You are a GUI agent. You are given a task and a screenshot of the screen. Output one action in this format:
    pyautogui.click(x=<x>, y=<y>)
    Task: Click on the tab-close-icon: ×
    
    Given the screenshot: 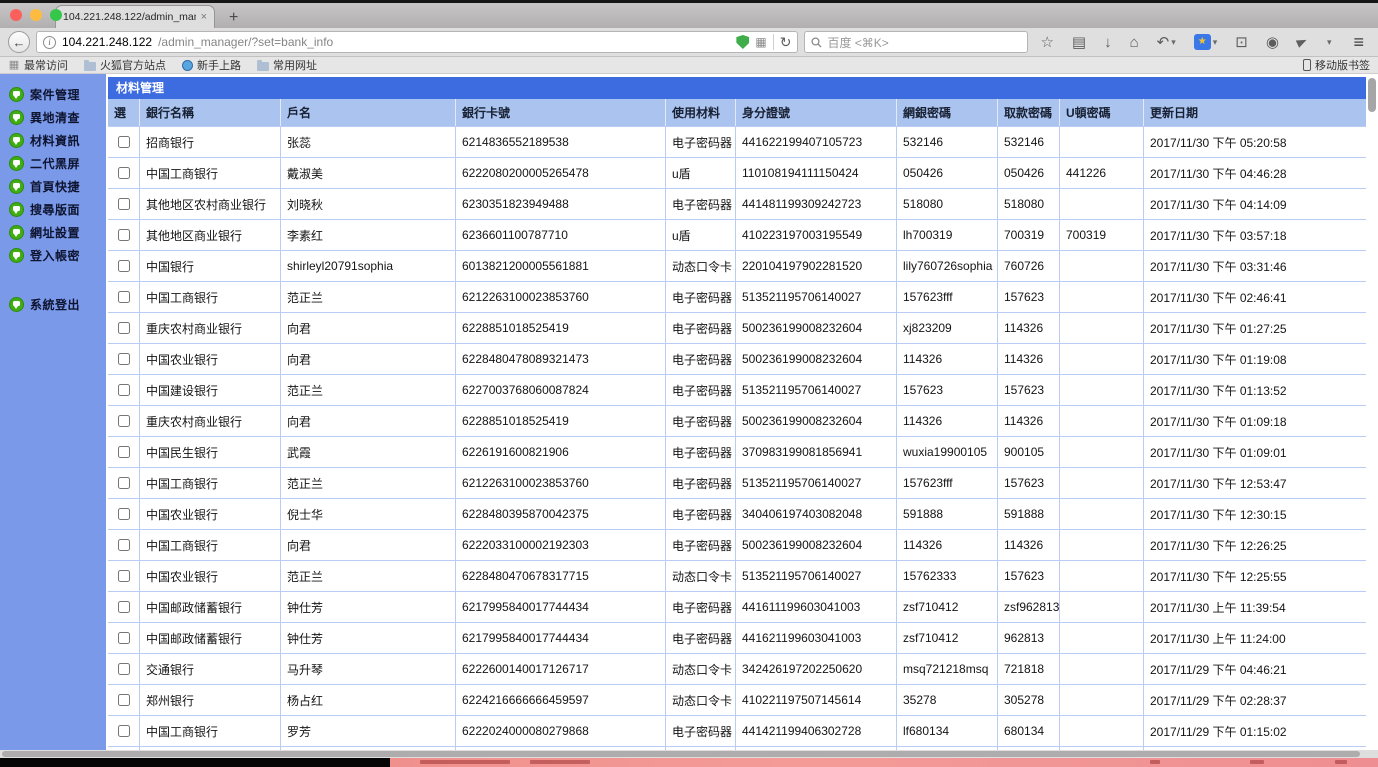 What is the action you would take?
    pyautogui.click(x=204, y=17)
    